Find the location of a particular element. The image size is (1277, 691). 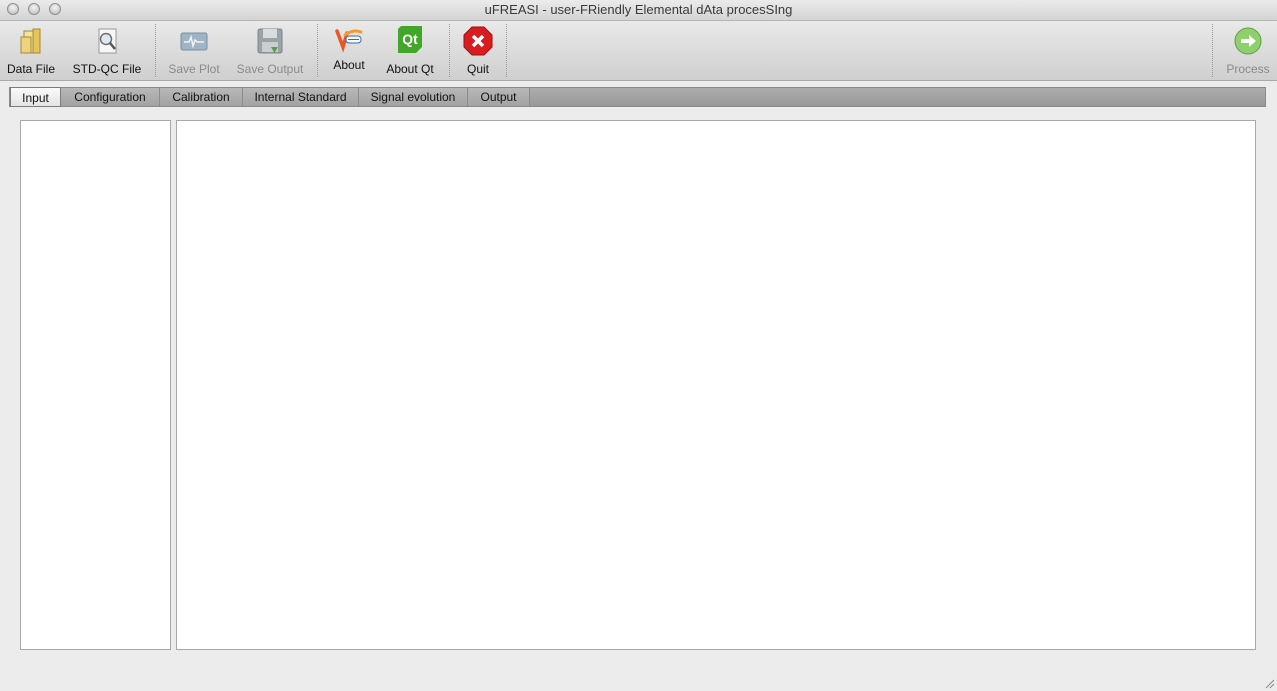

about-qt-button: Qt About Qt is located at coordinates (410, 50).